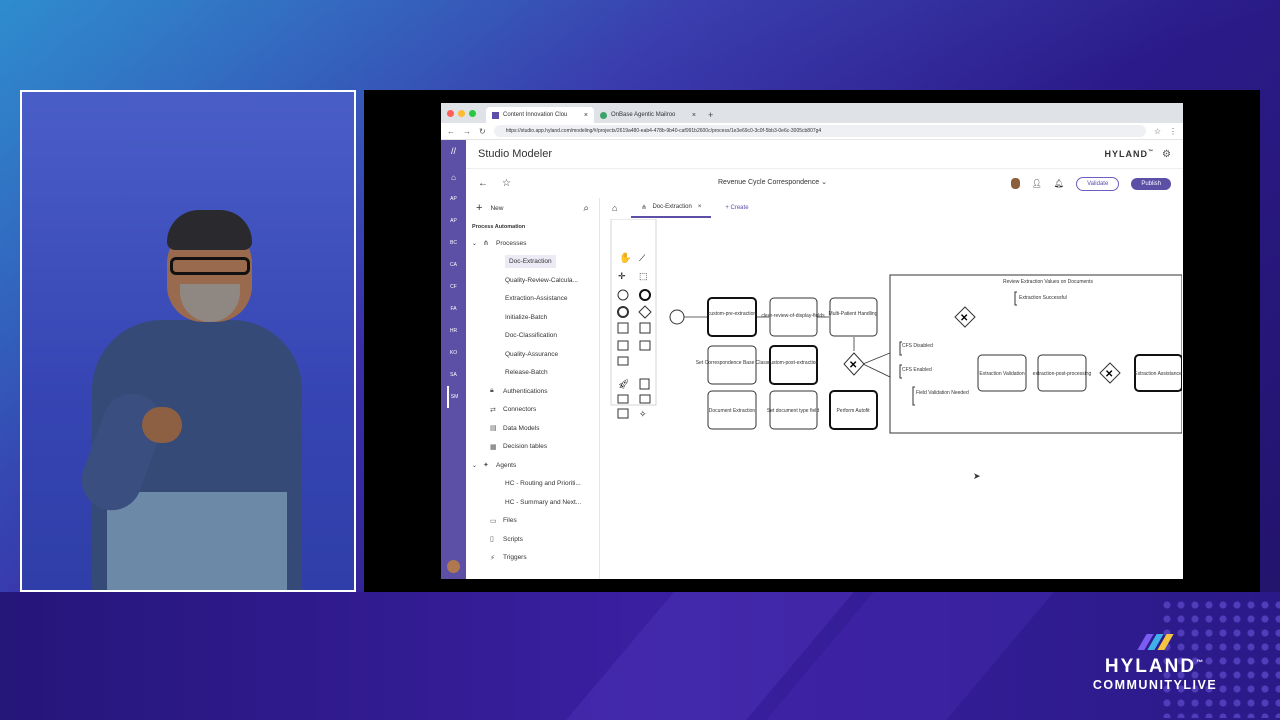 The width and height of the screenshot is (1280, 720). Describe the element at coordinates (210, 266) in the screenshot. I see `speaker-glasses` at that location.